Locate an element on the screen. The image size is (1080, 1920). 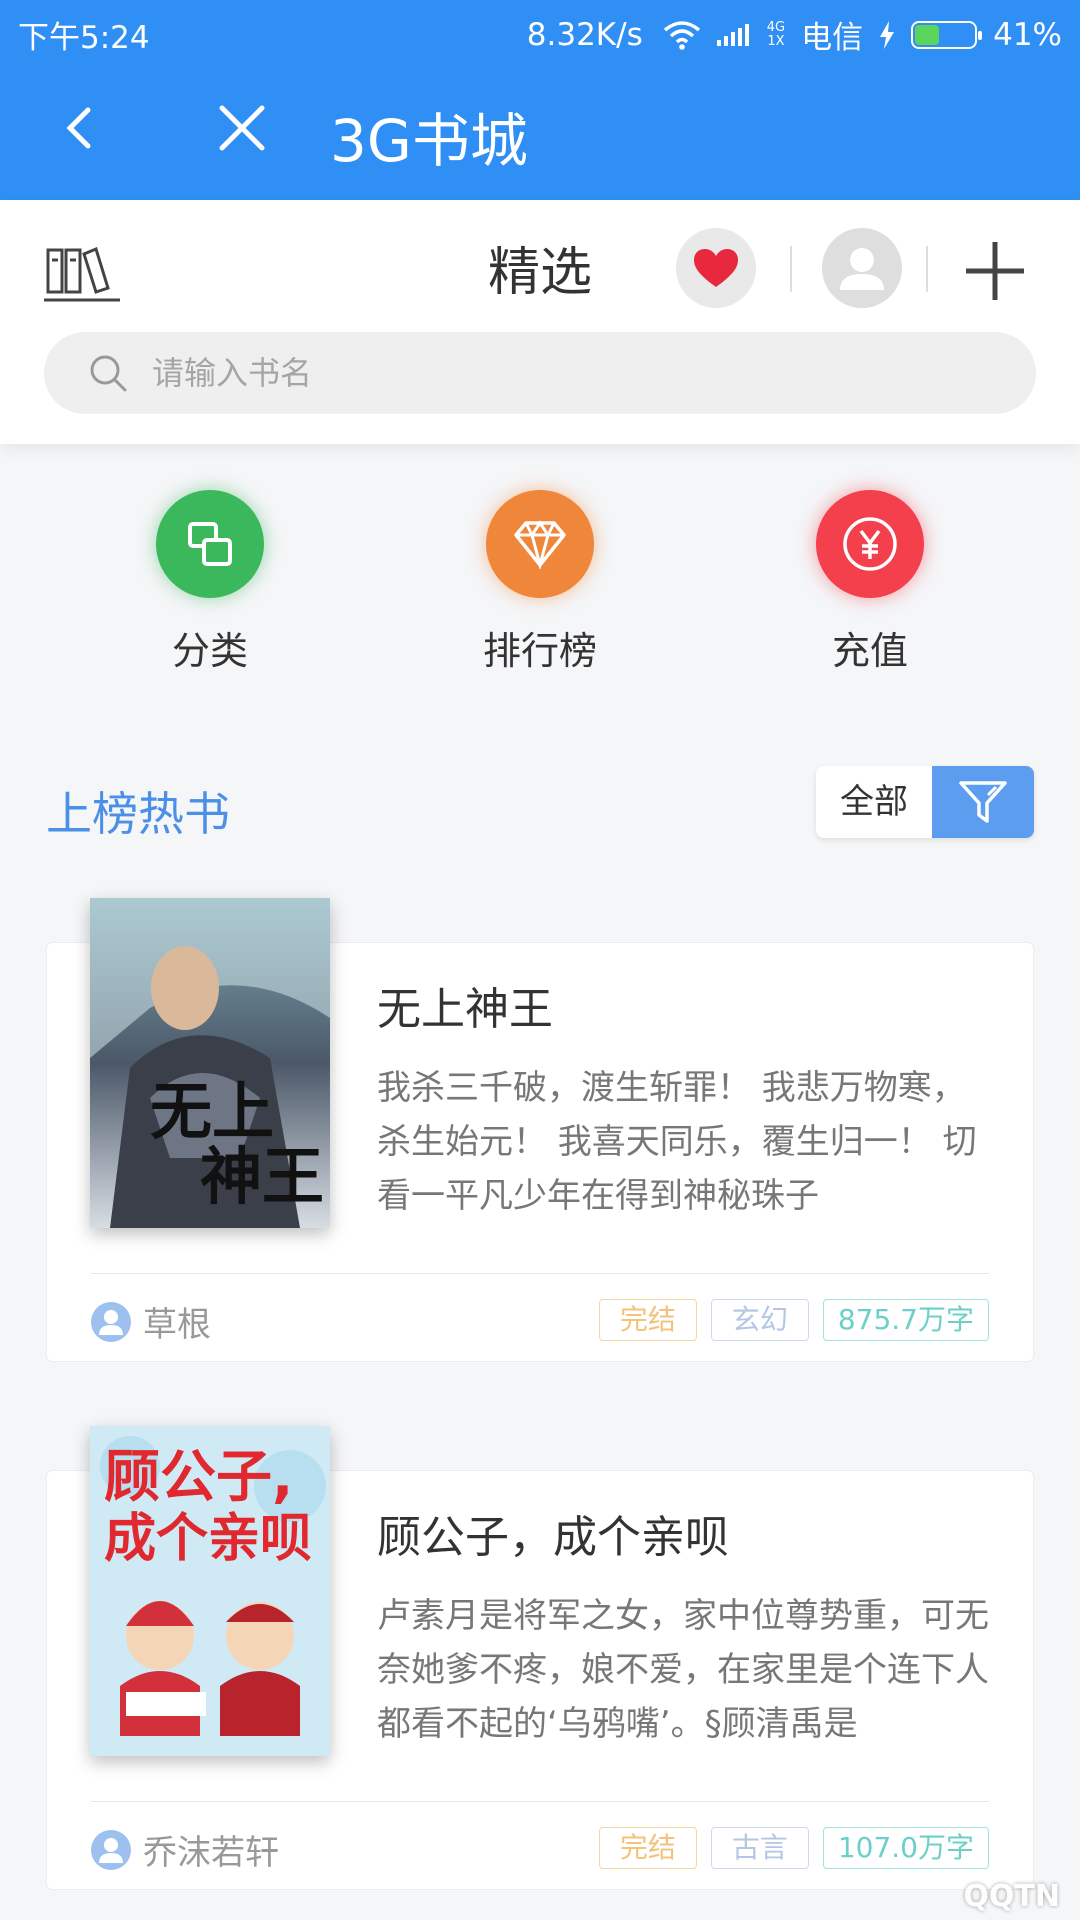
filter-all-label: 全部 is located at coordinates (874, 802).